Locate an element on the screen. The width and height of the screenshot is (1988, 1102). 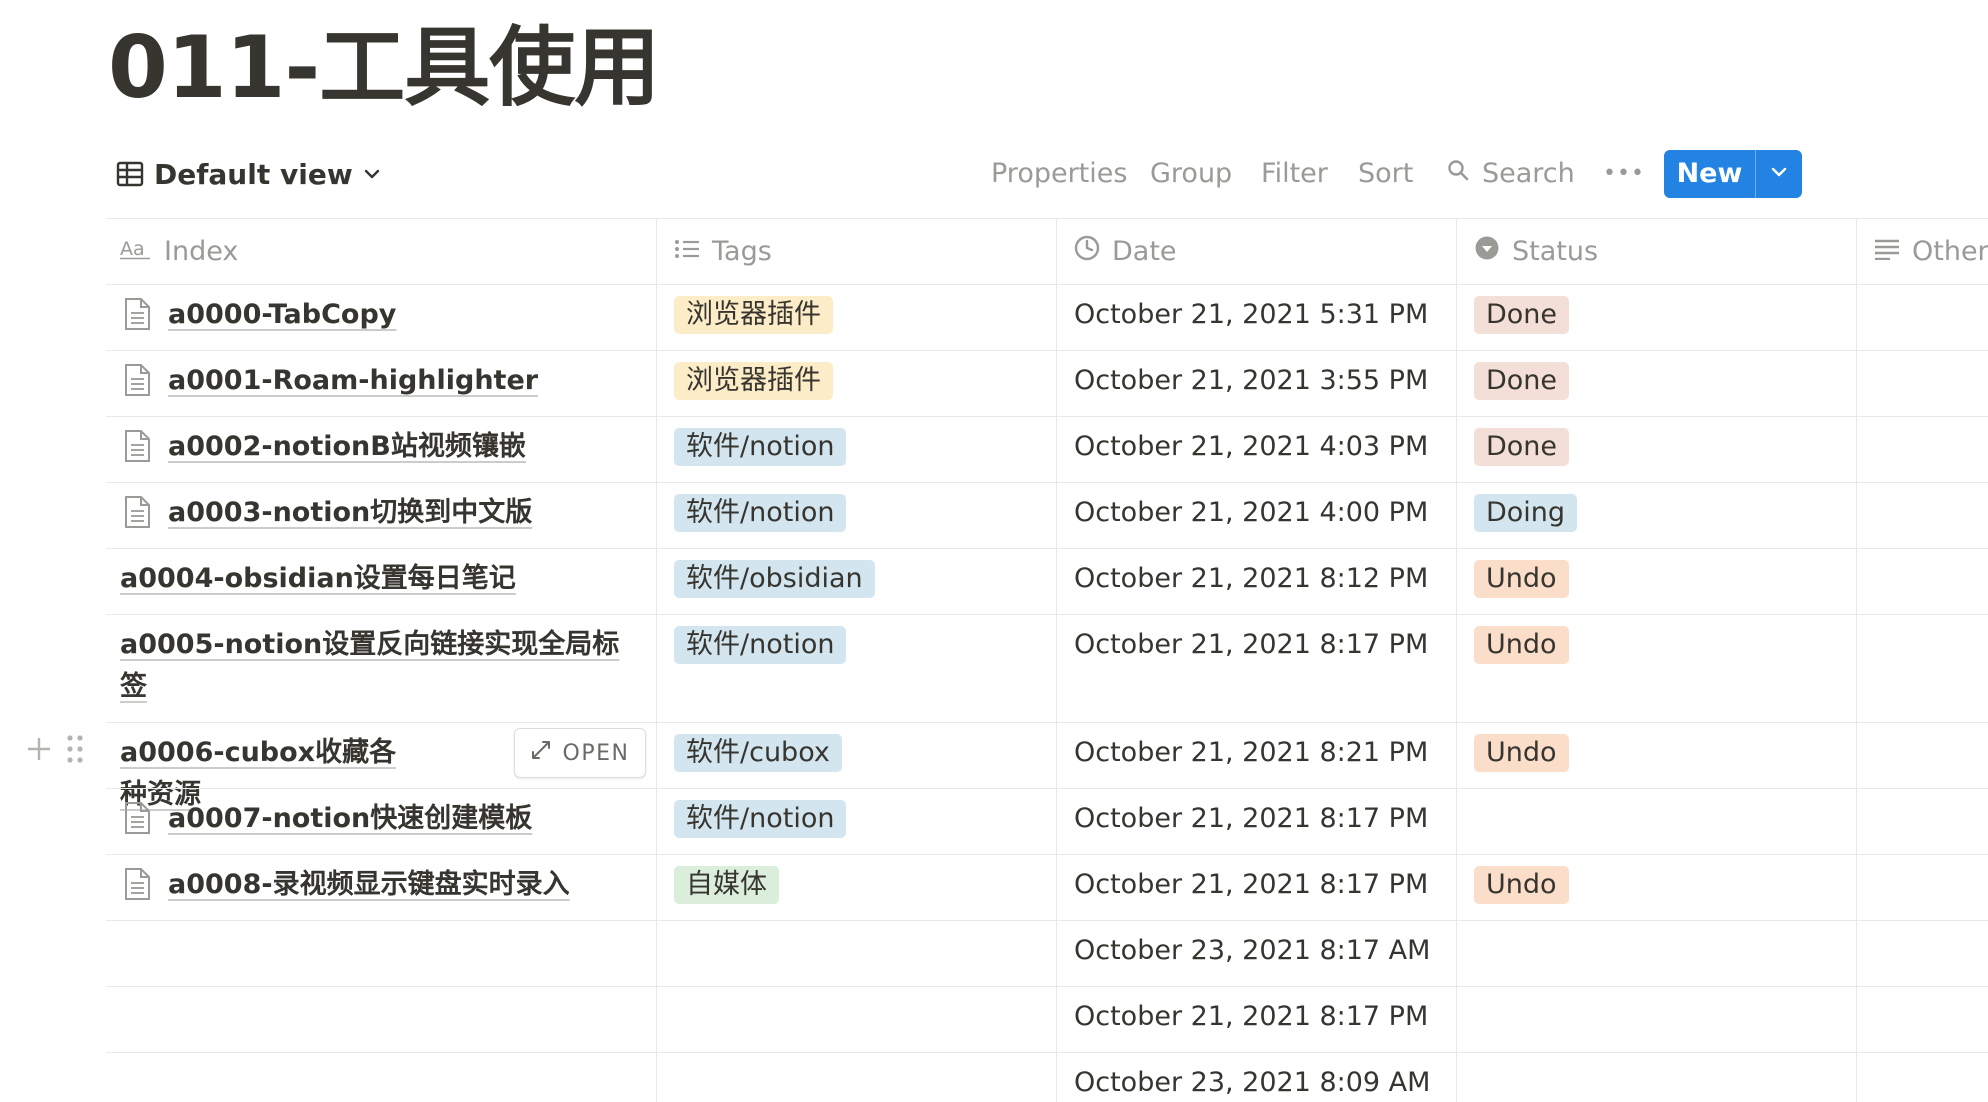
view-label: Default view is located at coordinates (253, 174).